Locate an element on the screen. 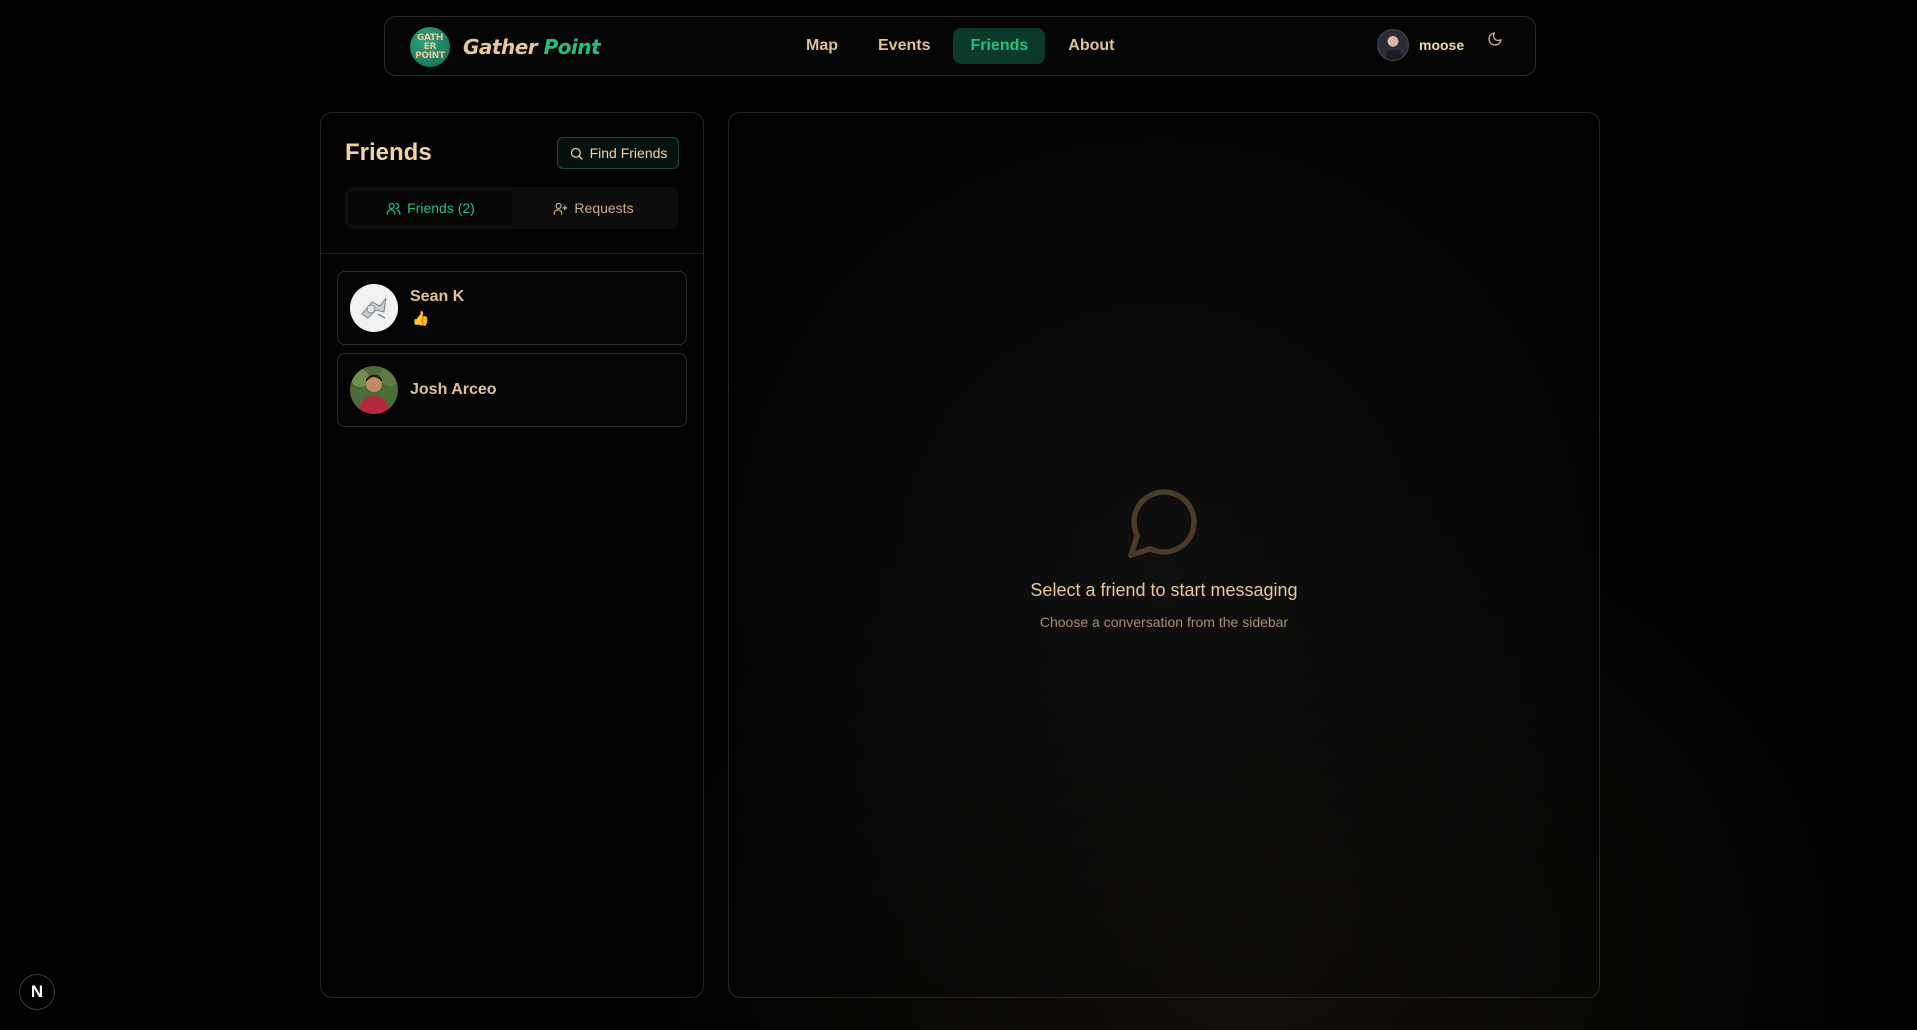 The image size is (1917, 1030). find-friends-button: Find Friends is located at coordinates (618, 153).